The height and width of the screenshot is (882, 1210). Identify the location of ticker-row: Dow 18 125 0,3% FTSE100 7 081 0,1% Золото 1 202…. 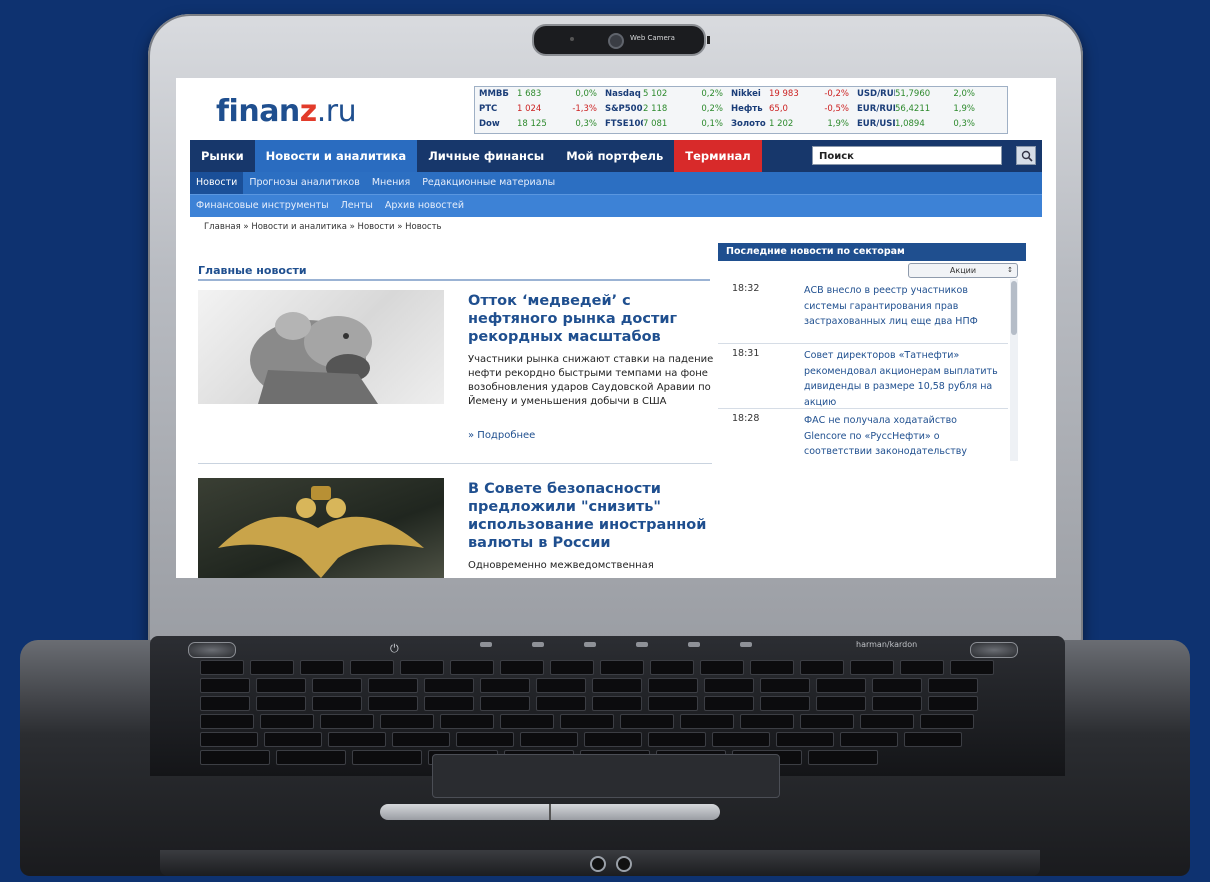
(741, 124).